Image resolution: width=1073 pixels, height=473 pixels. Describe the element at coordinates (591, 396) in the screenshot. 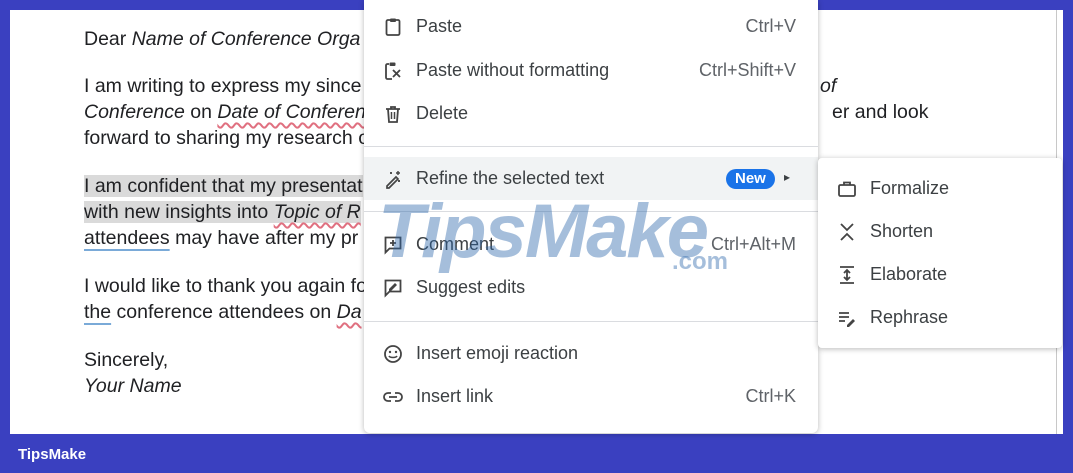

I see `menu-item-insert-link: Insert link Ctrl+K` at that location.